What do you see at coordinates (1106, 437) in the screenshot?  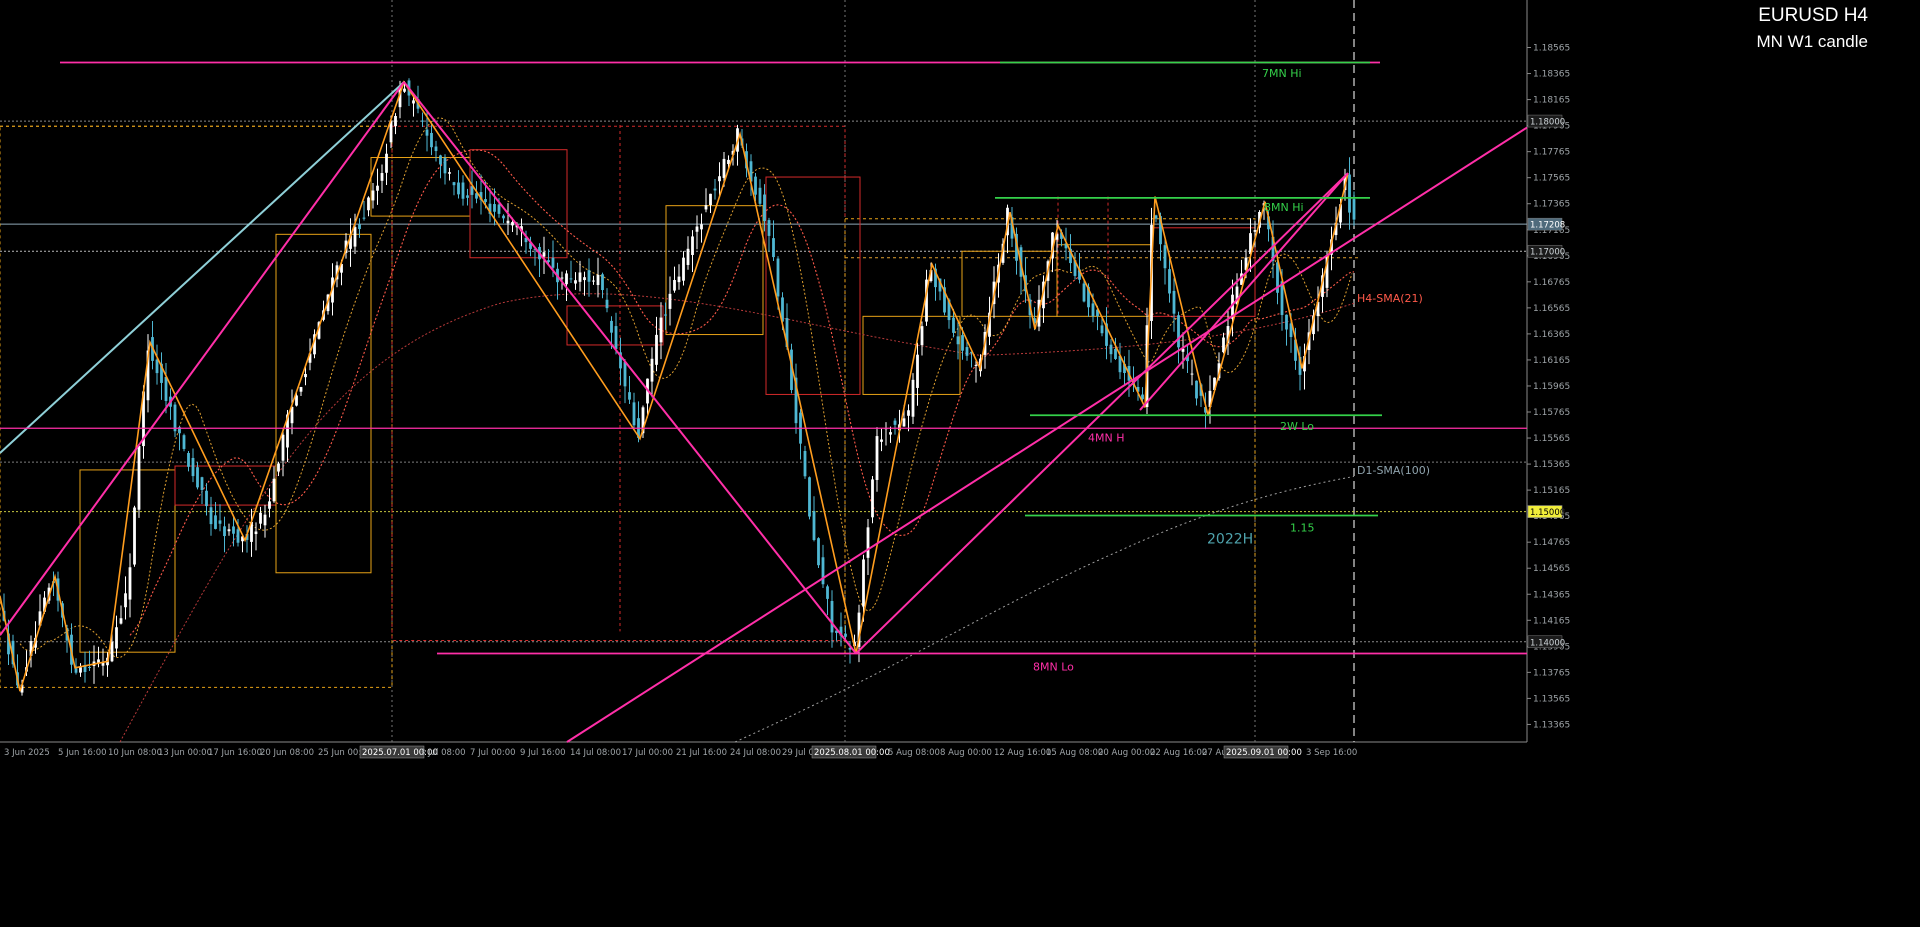 I see `level-label: 4MN H` at bounding box center [1106, 437].